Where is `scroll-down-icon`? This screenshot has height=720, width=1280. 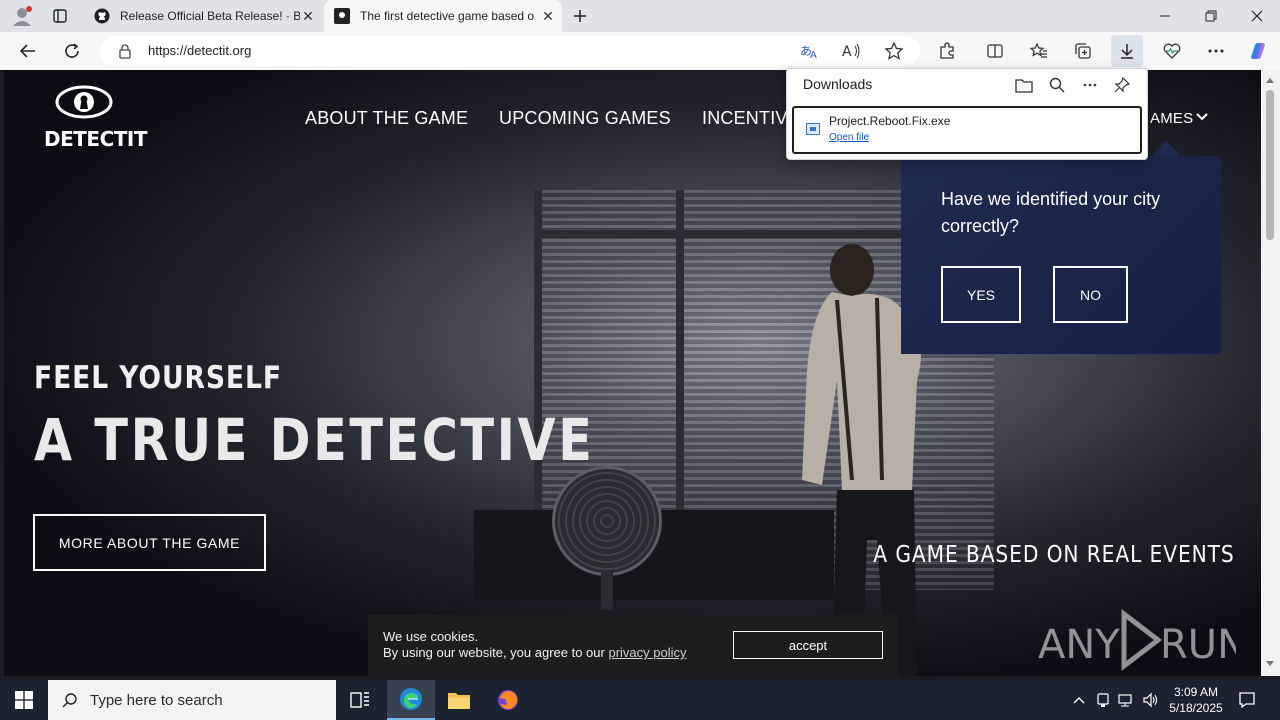 scroll-down-icon is located at coordinates (1270, 664).